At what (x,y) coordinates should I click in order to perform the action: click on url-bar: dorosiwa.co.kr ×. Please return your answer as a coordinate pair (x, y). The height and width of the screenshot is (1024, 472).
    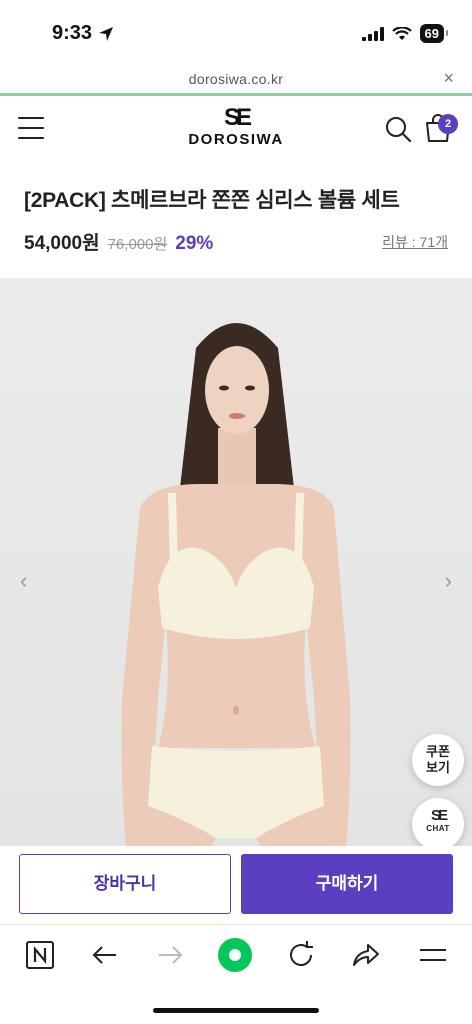
    Looking at the image, I should click on (236, 80).